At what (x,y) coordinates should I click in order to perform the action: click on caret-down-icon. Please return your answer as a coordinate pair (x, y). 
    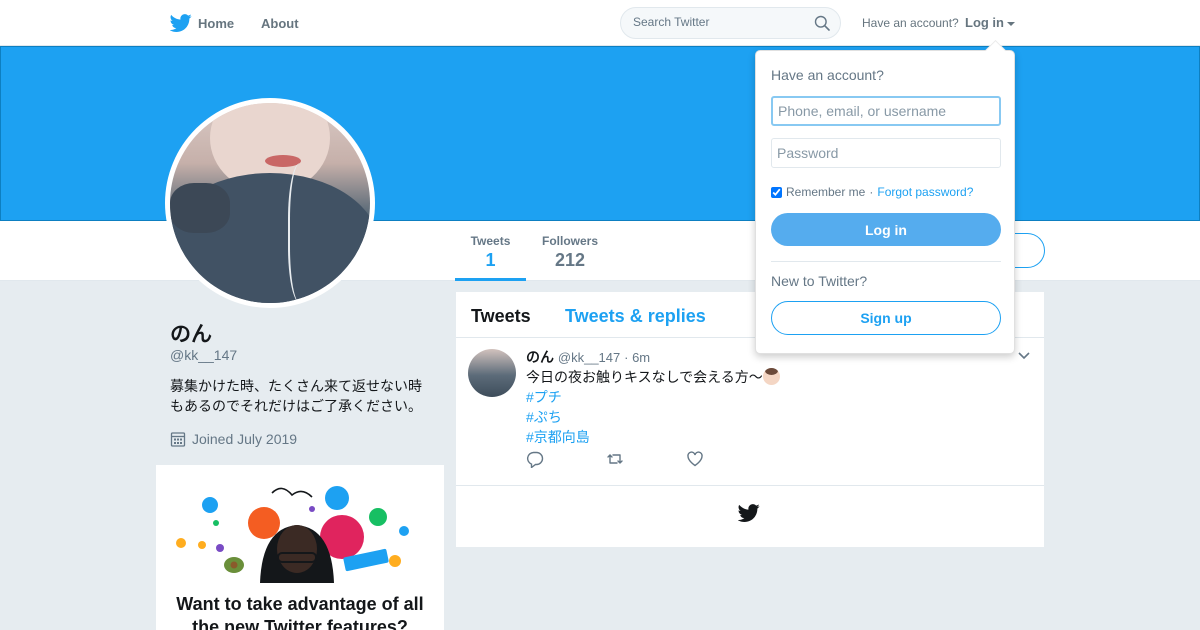
    Looking at the image, I should click on (1011, 23).